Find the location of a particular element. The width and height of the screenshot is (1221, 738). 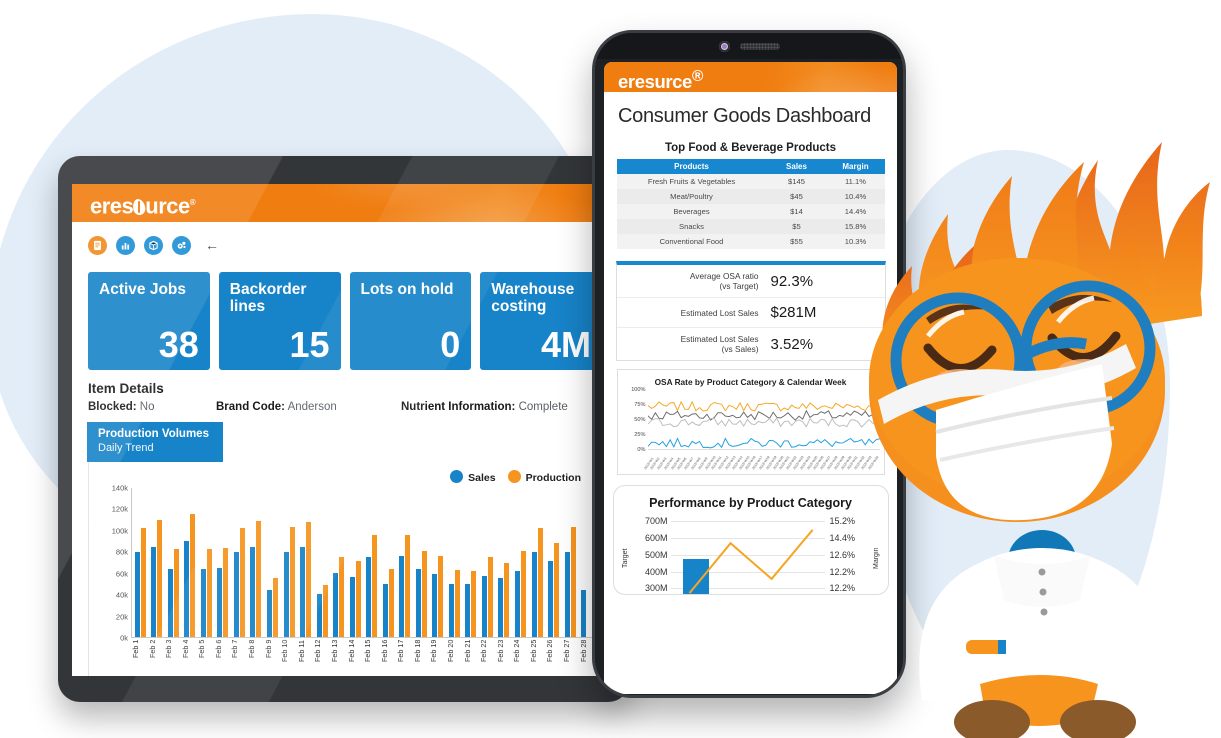

x-tick: Feb 17 is located at coordinates (401, 651).